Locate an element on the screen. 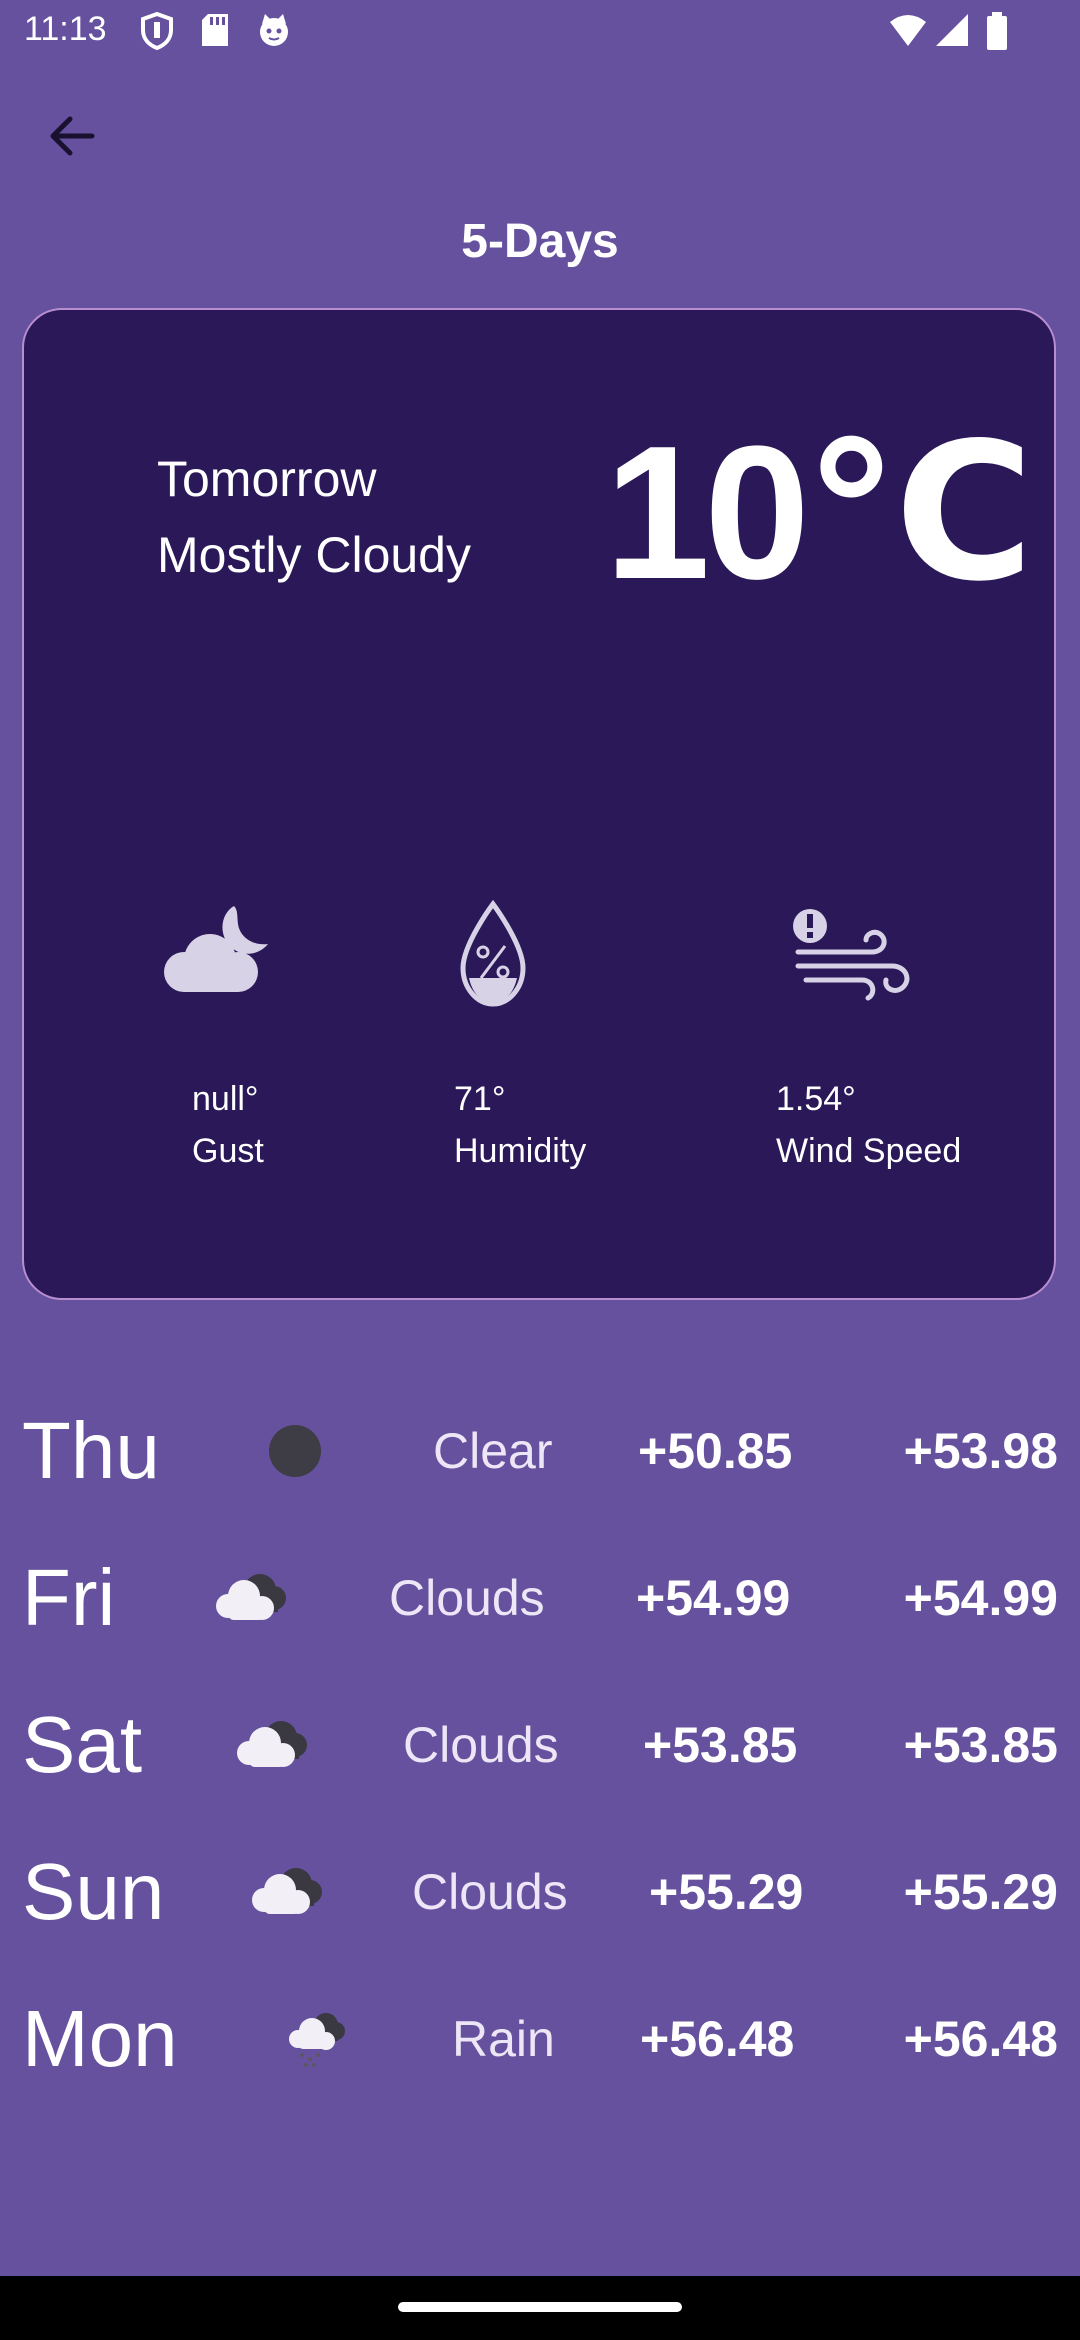 This screenshot has width=1080, height=2340. humidity-value: 71° is located at coordinates (480, 1099).